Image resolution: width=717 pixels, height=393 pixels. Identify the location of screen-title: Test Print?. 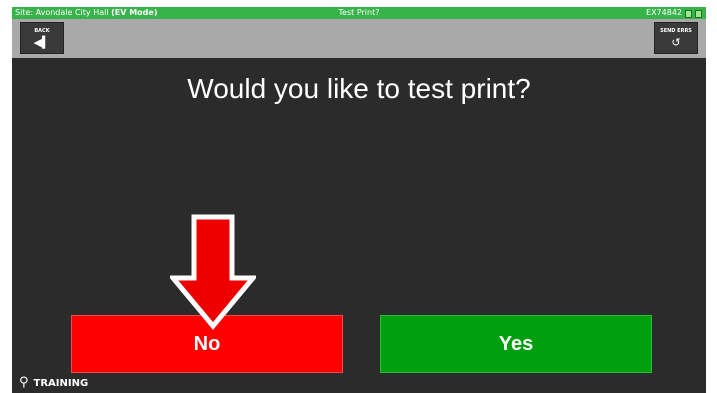
(359, 12).